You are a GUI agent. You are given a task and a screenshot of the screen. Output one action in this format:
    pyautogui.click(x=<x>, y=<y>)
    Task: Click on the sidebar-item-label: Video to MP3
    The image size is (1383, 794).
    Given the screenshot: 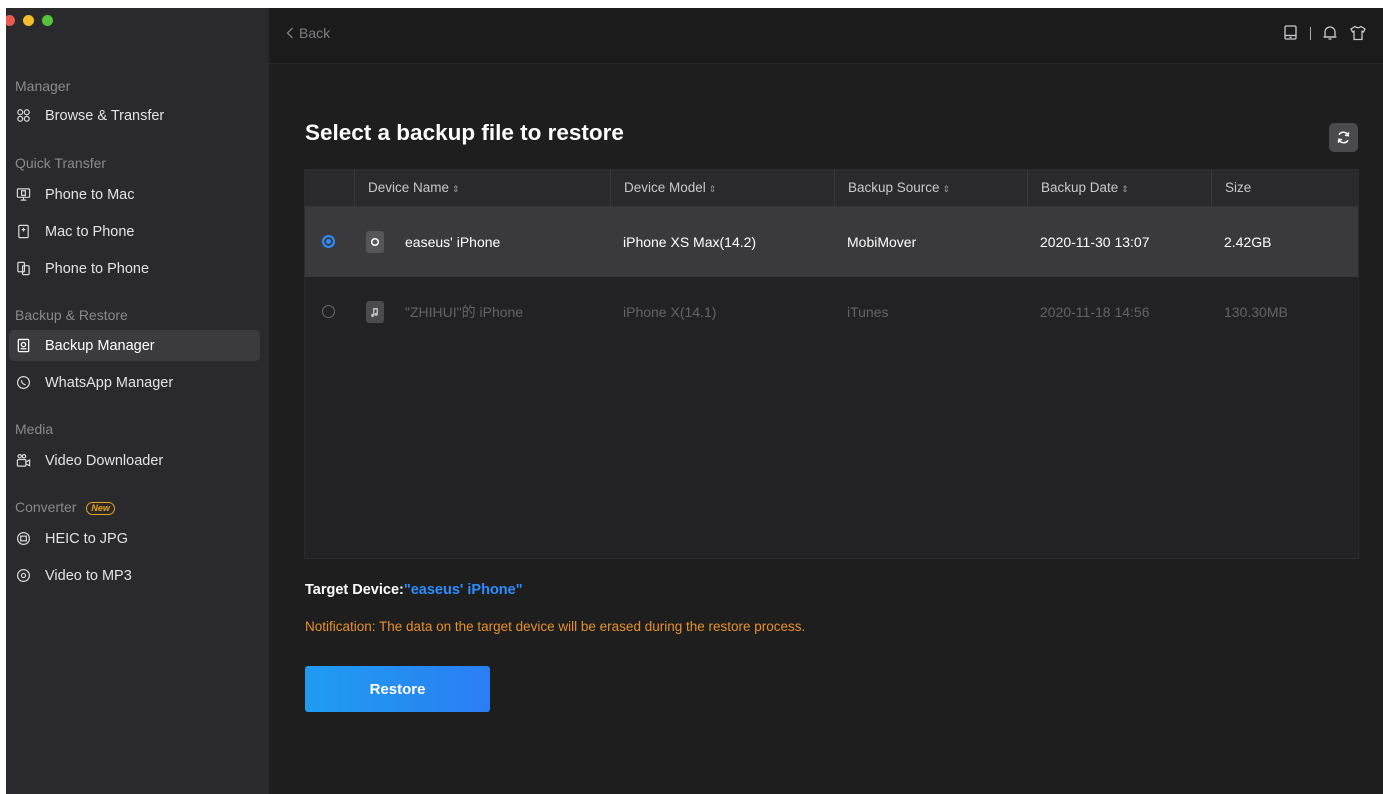 What is the action you would take?
    pyautogui.click(x=88, y=575)
    